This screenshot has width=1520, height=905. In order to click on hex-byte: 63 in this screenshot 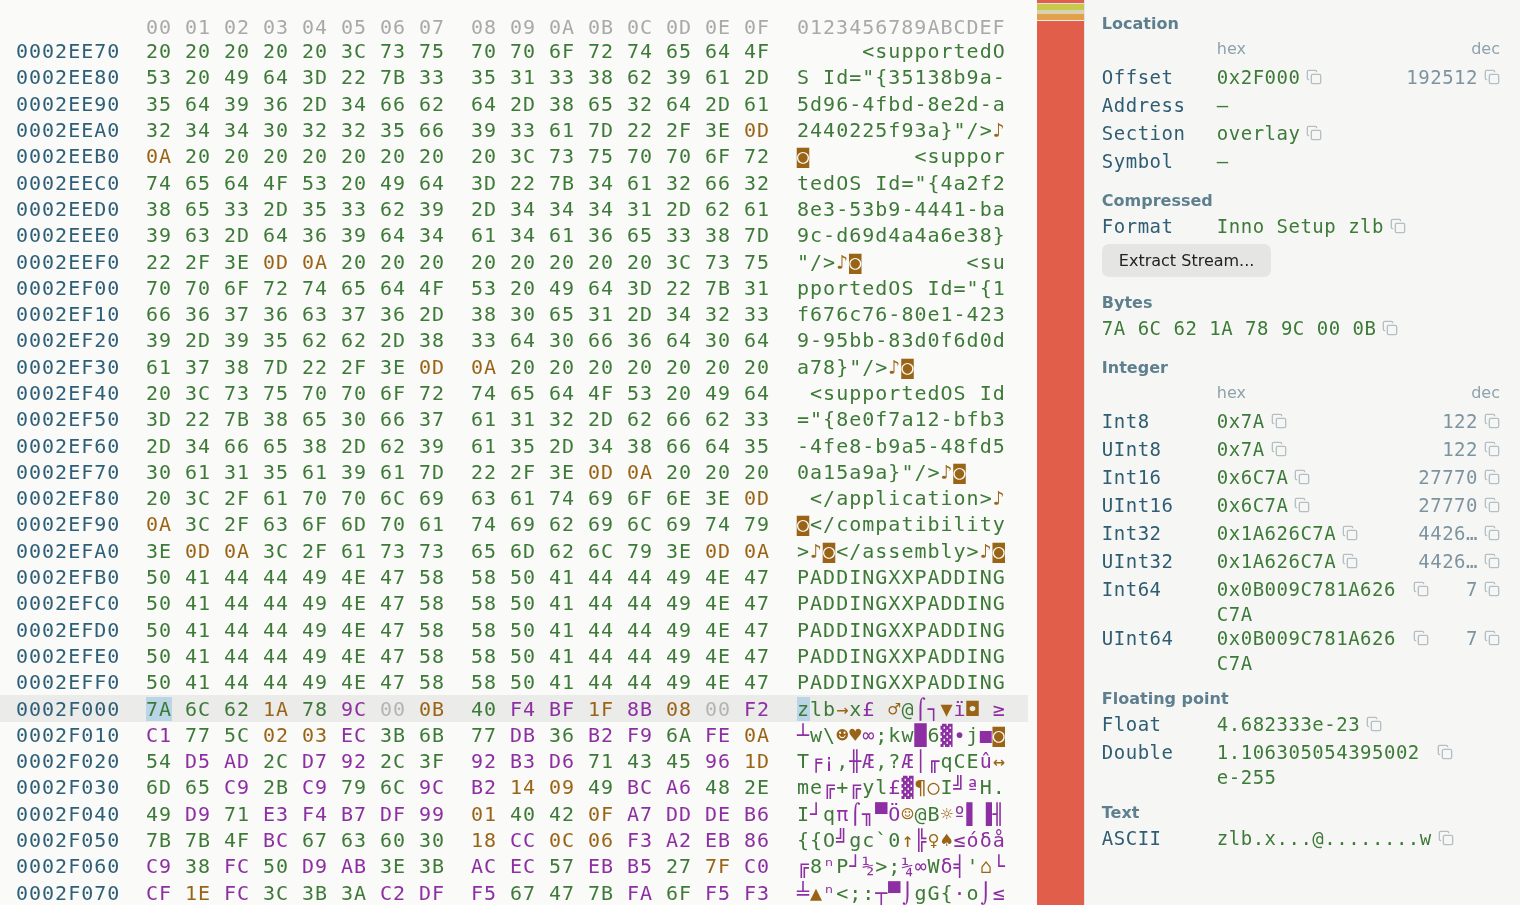, I will do `click(198, 235)`.